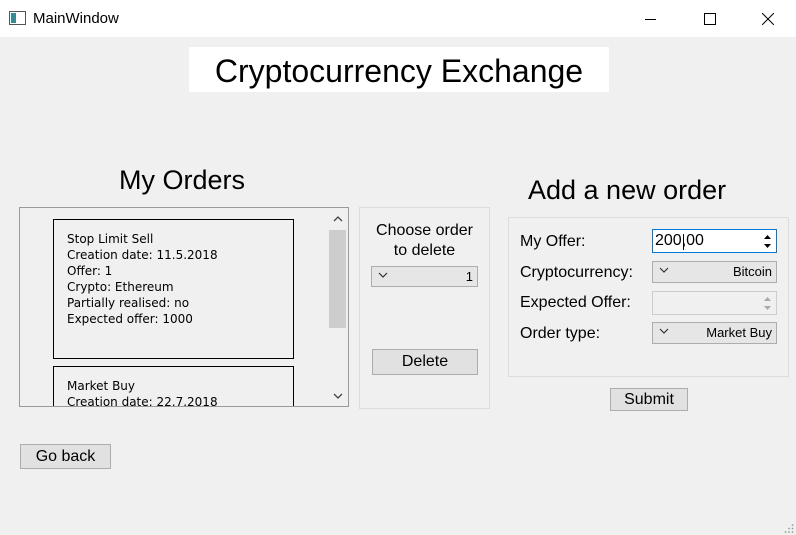 This screenshot has width=796, height=535. What do you see at coordinates (752, 271) in the screenshot?
I see `cryptocurrency-value: Bitcoin` at bounding box center [752, 271].